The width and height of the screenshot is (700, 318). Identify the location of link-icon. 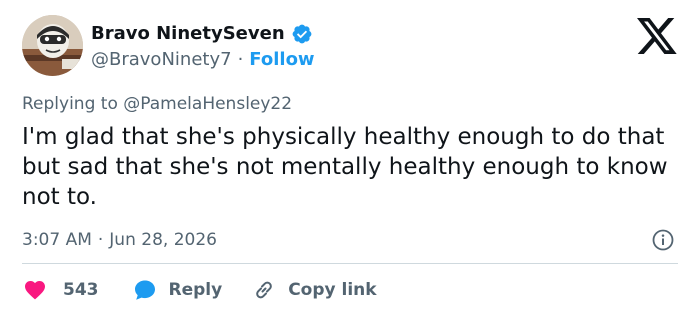
(264, 290).